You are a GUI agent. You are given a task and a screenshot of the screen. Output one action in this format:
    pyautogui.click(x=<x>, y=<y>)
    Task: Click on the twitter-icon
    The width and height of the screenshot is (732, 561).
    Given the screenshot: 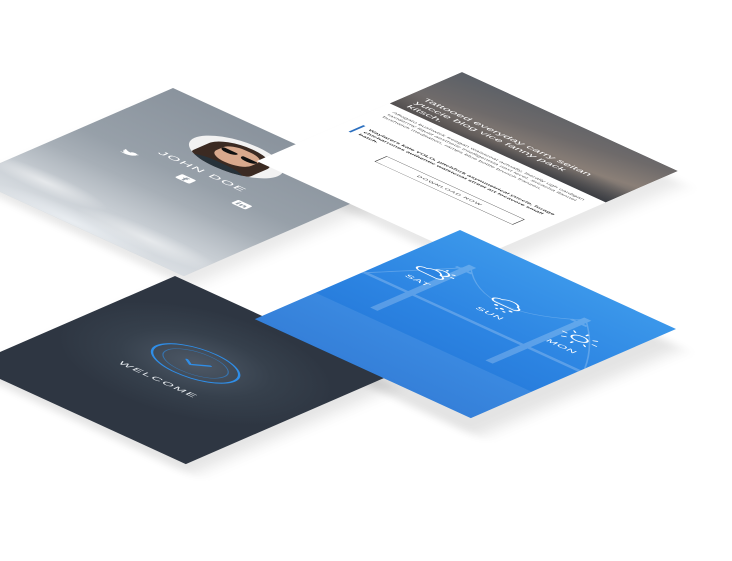 What is the action you would take?
    pyautogui.click(x=129, y=153)
    